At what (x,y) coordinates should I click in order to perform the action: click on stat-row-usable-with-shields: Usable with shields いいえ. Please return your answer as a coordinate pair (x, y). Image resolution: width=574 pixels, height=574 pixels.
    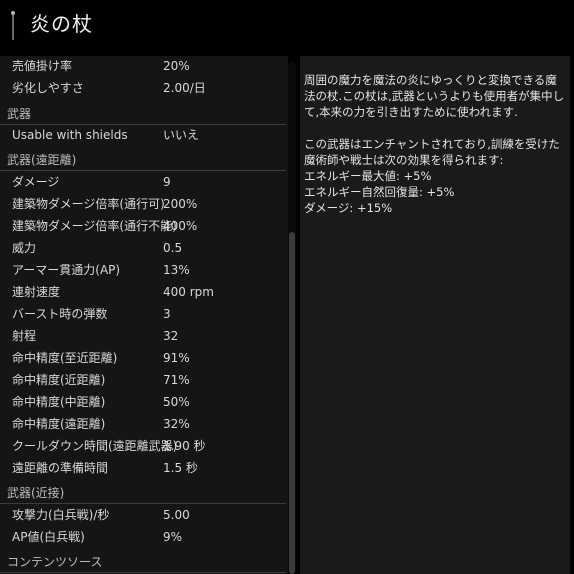
    Looking at the image, I should click on (144, 135).